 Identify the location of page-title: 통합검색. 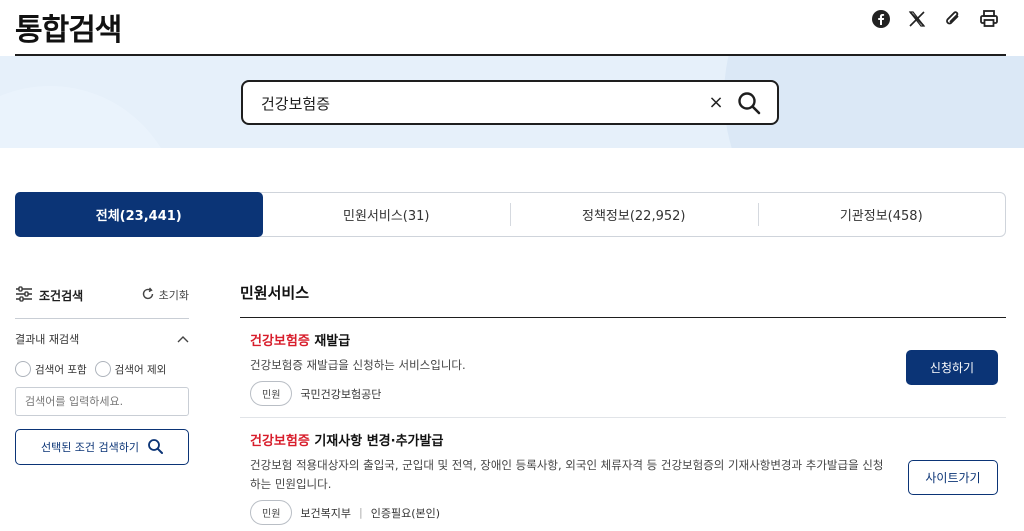
(68, 30).